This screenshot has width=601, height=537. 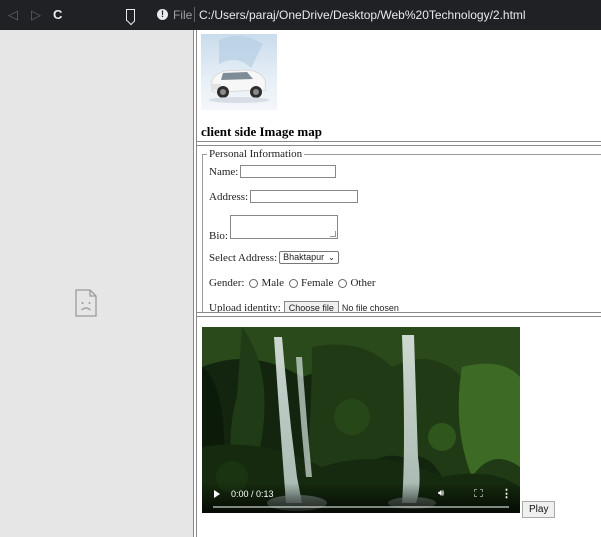 I want to click on radio-female, so click(x=294, y=283).